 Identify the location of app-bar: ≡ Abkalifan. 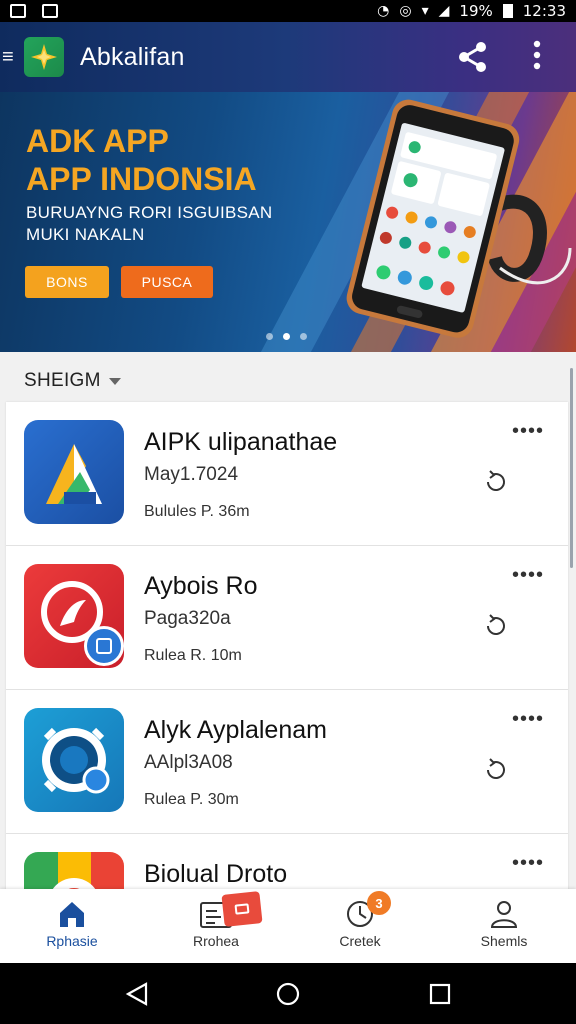
(288, 57).